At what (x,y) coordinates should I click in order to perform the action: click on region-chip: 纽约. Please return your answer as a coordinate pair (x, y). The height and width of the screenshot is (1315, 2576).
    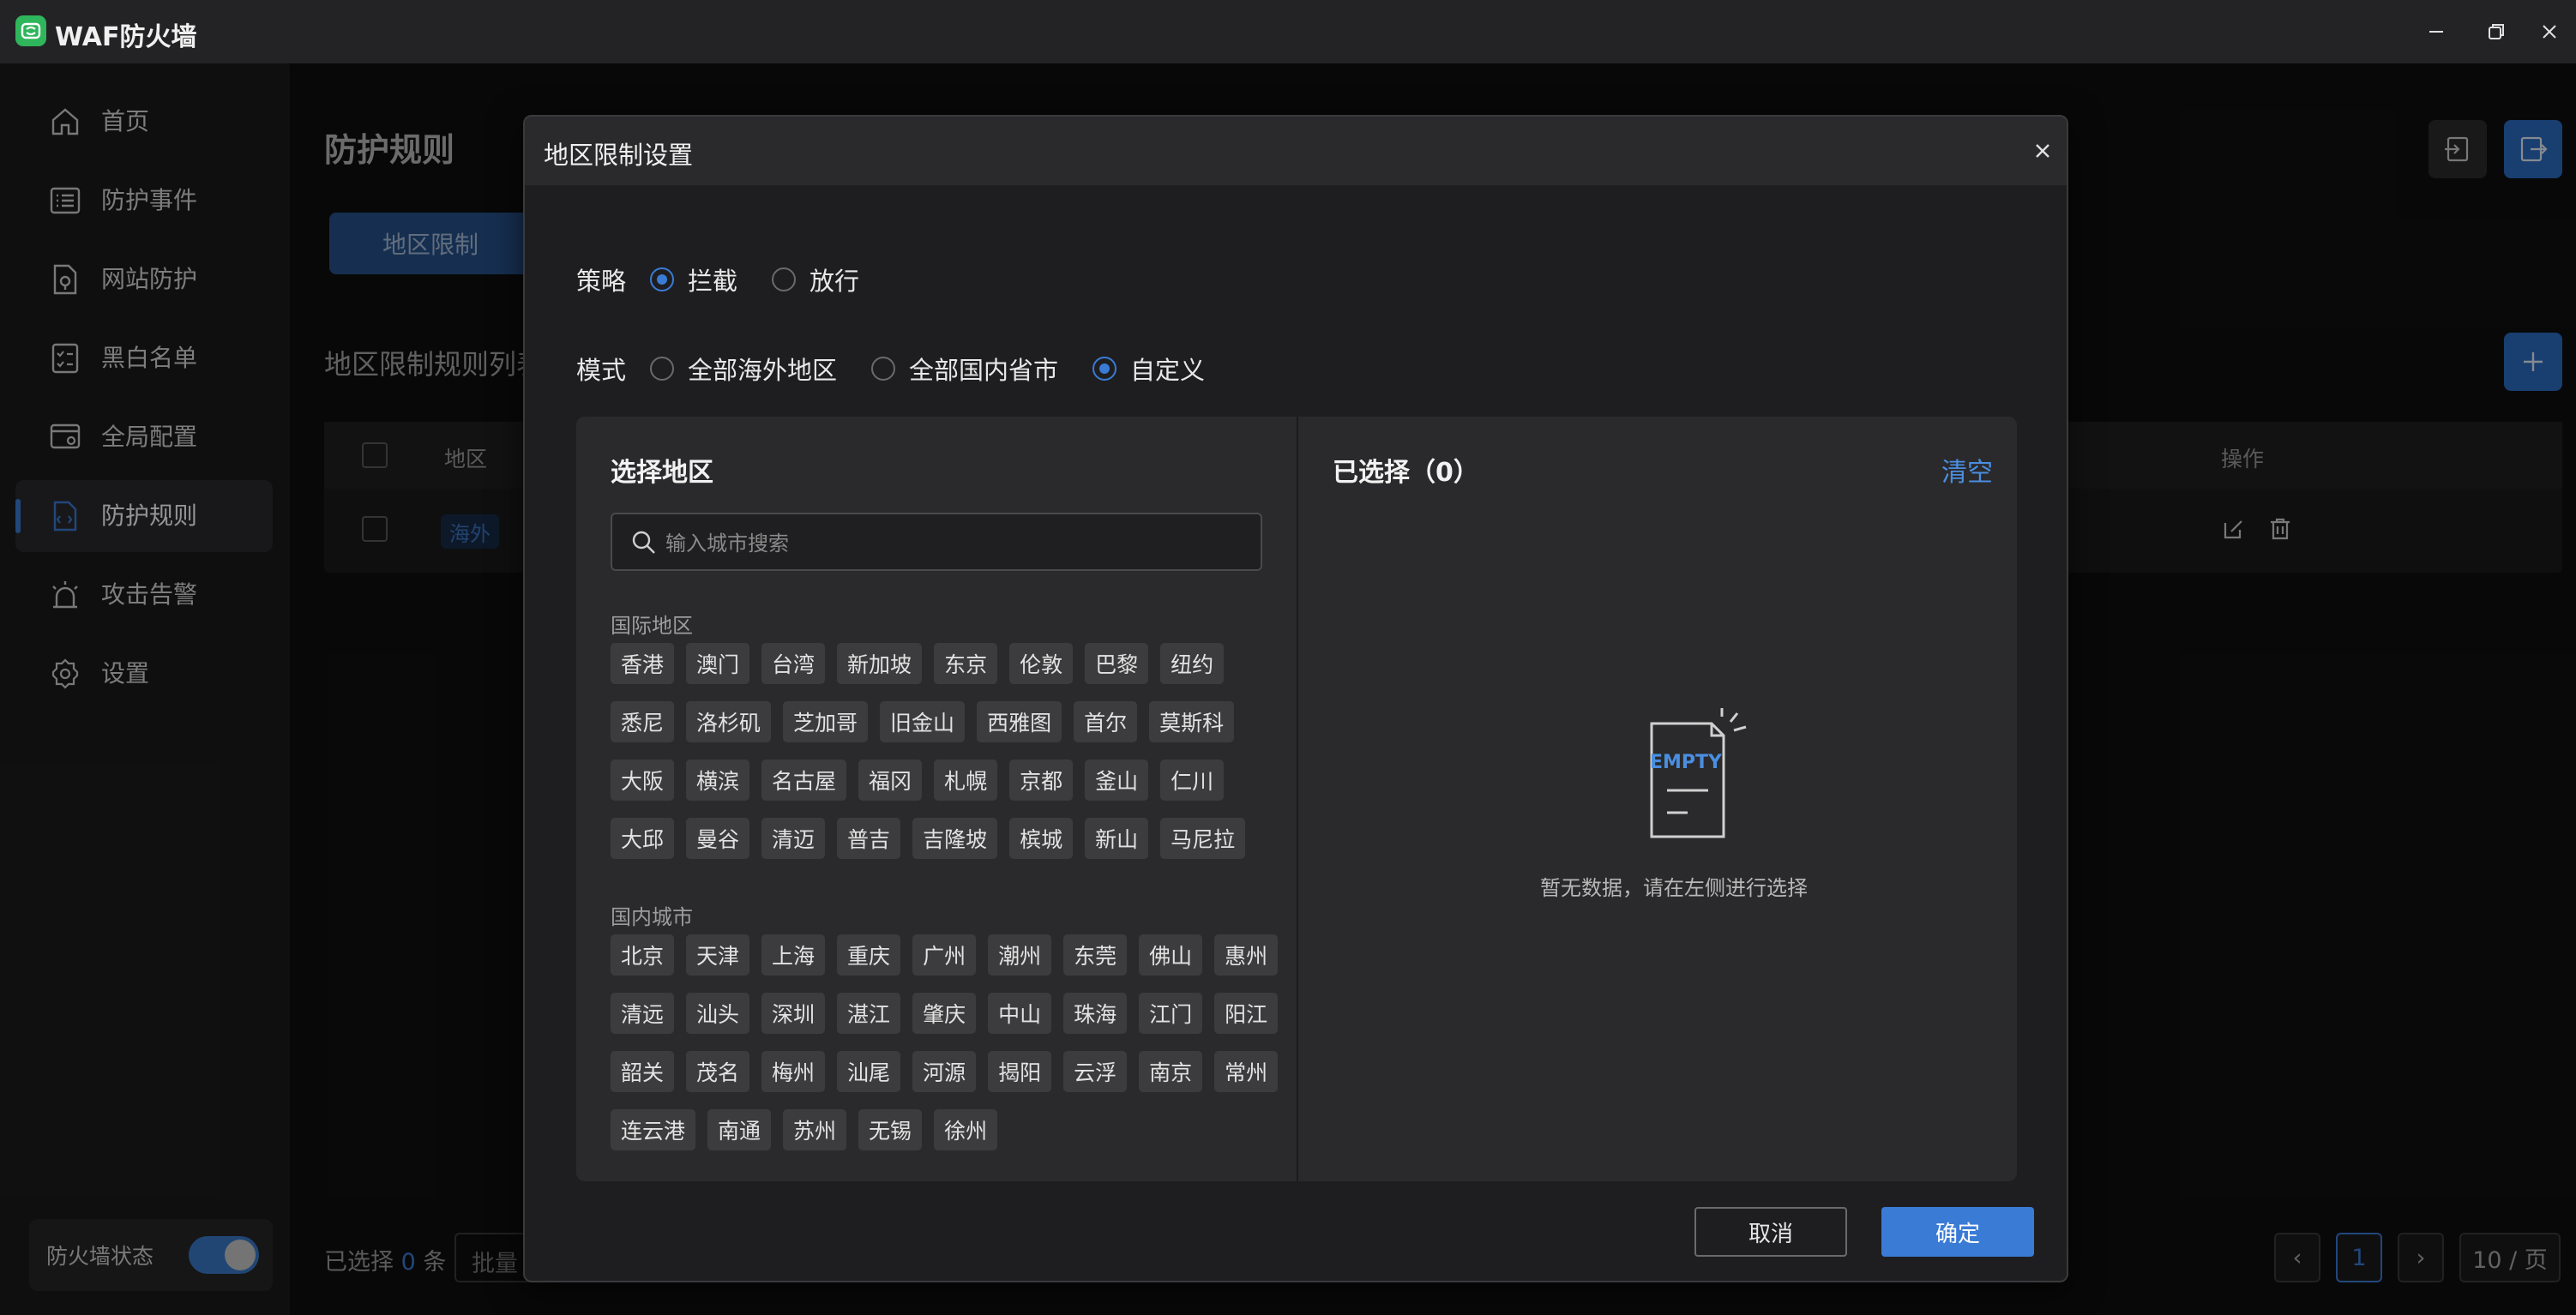
    Looking at the image, I should click on (1192, 663).